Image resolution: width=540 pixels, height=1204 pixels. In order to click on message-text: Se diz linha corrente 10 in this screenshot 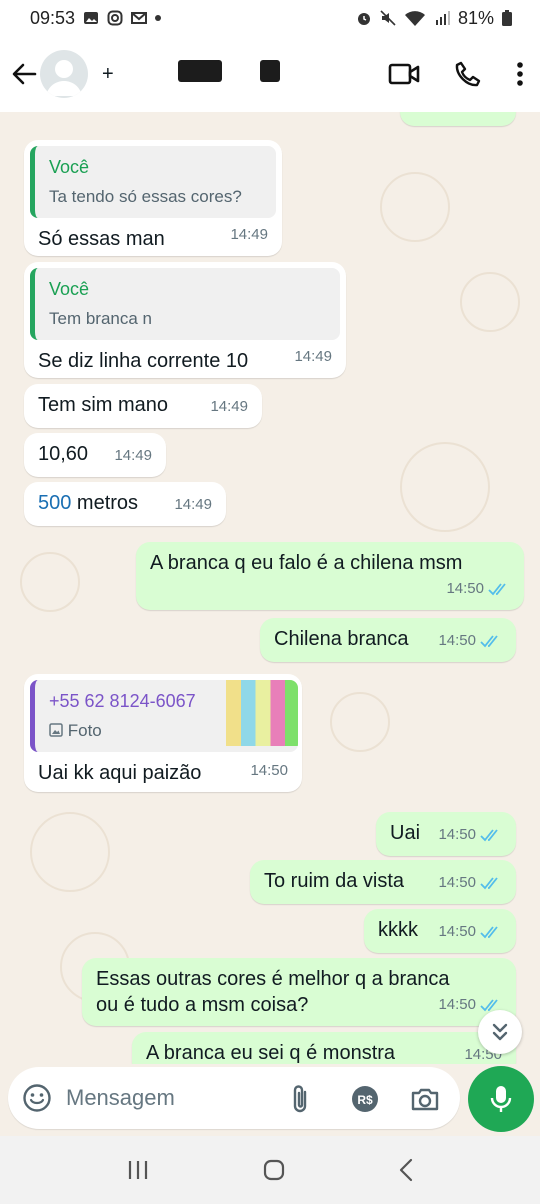, I will do `click(143, 361)`.